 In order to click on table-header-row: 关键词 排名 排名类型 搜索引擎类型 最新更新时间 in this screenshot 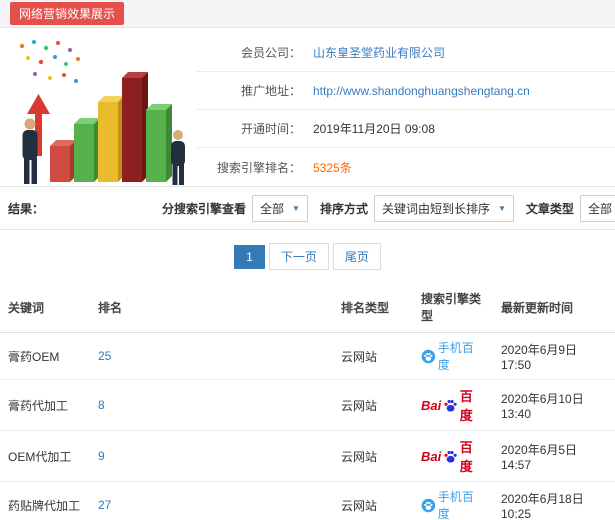, I will do `click(307, 307)`.